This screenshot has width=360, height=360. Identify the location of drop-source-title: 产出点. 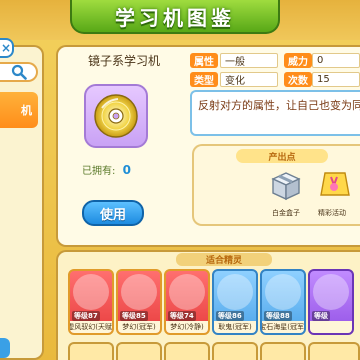
(282, 156).